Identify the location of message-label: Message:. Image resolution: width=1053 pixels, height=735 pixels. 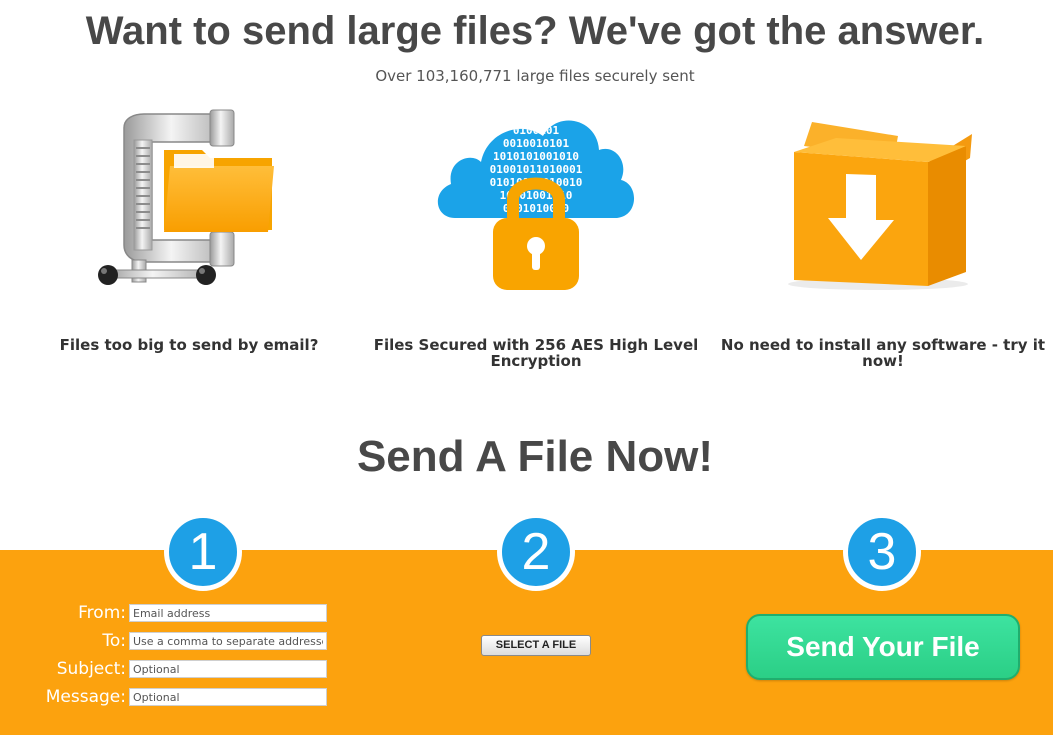
(85, 697).